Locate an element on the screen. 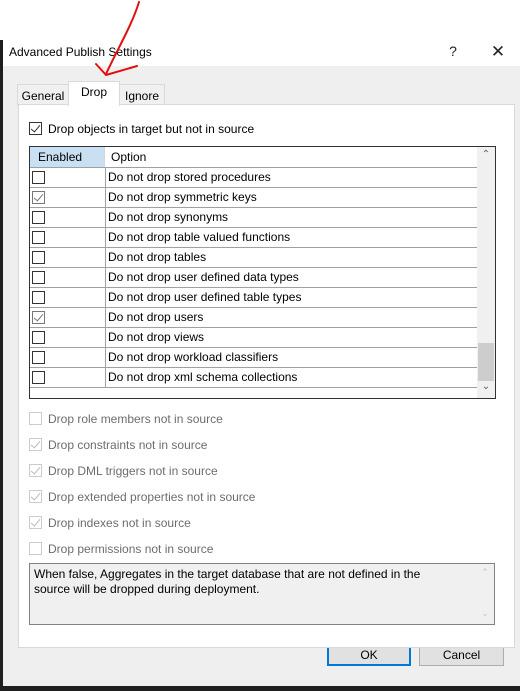 The height and width of the screenshot is (691, 520). option-label: Do not drop users is located at coordinates (156, 317).